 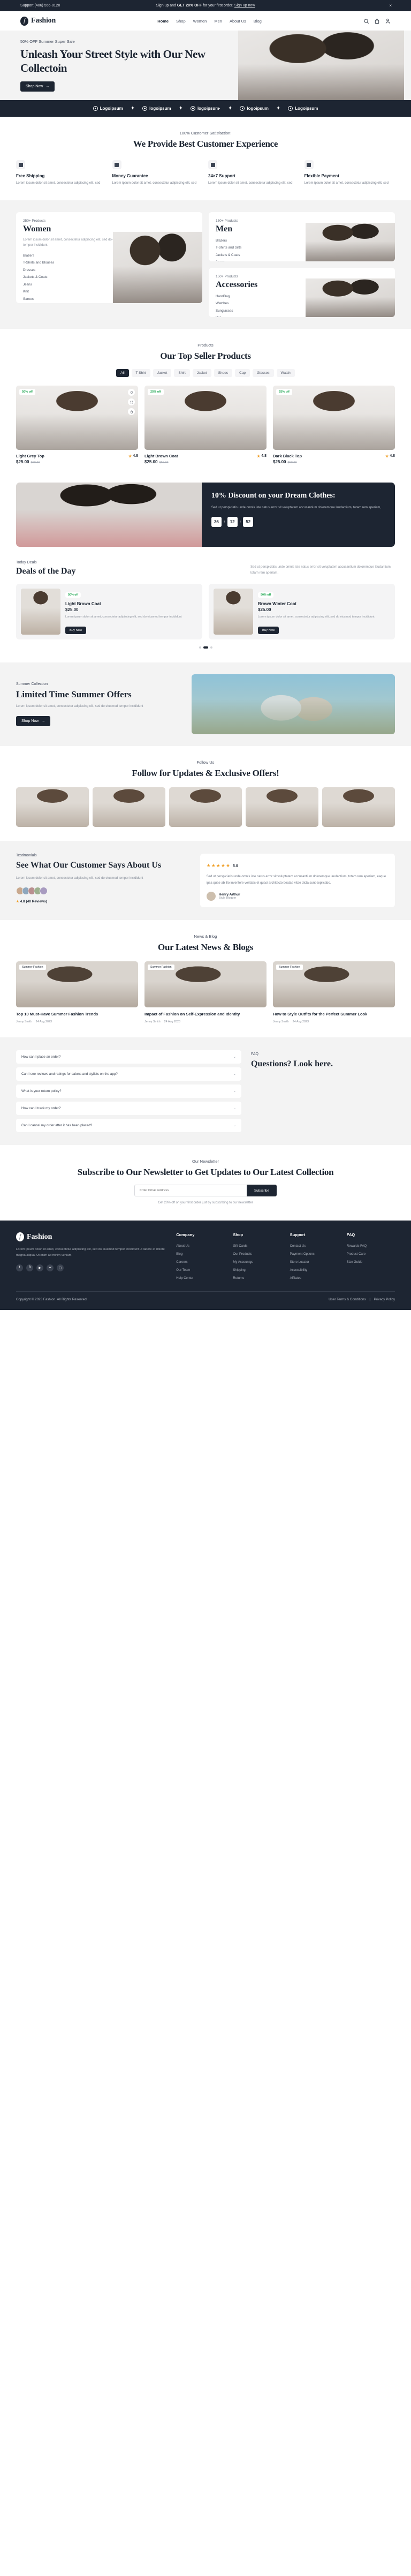 I want to click on twitter-icon: w, so click(x=50, y=1267).